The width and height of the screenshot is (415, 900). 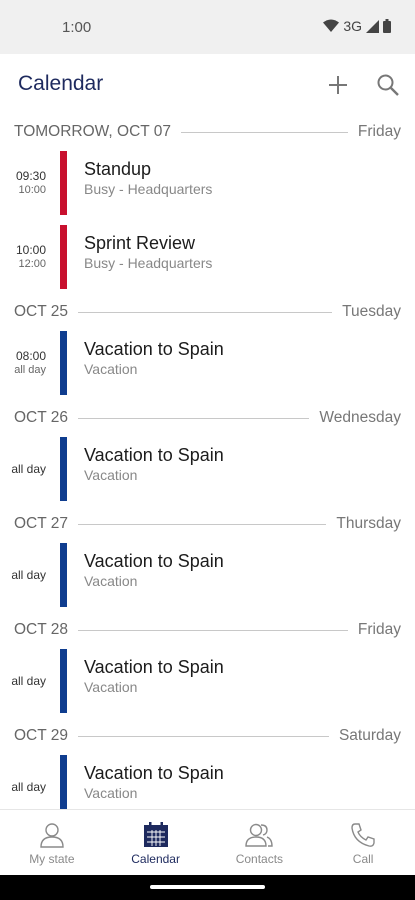 I want to click on day-header: OCT 29 Saturday, so click(x=207, y=736).